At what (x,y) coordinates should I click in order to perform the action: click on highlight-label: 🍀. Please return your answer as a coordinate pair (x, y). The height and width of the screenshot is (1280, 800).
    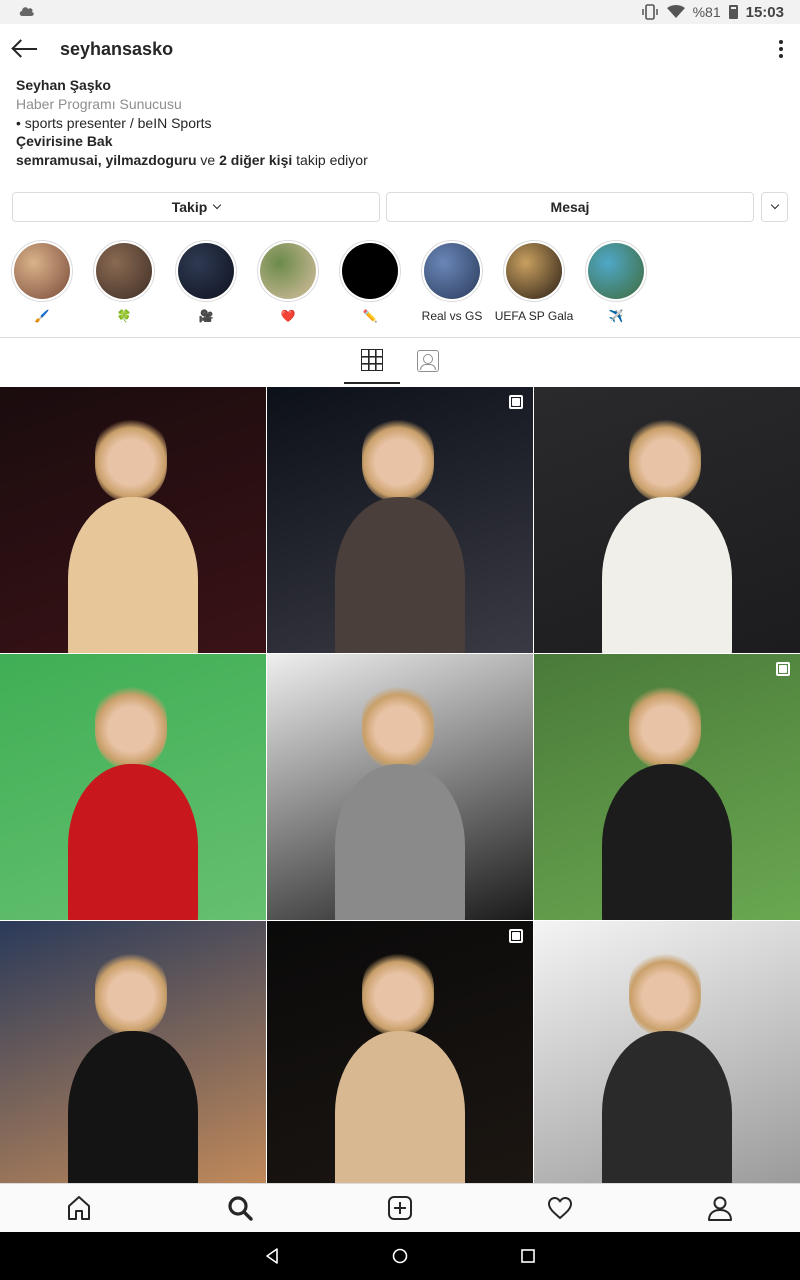
    Looking at the image, I should click on (124, 316).